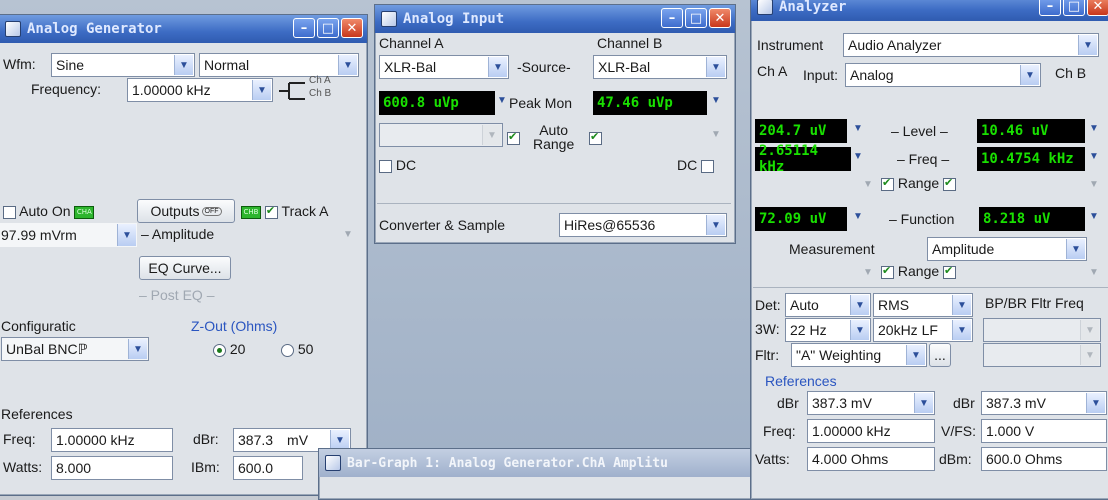  What do you see at coordinates (1094, 216) in the screenshot?
I see `function-b-dropdown: ▼` at bounding box center [1094, 216].